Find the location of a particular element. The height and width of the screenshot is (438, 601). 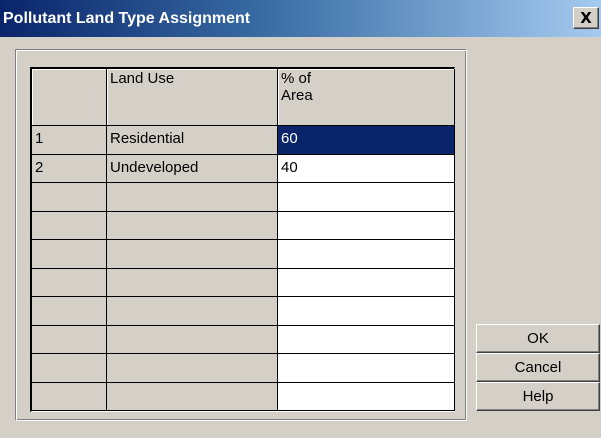

percent-area-cell: 60 is located at coordinates (366, 140).